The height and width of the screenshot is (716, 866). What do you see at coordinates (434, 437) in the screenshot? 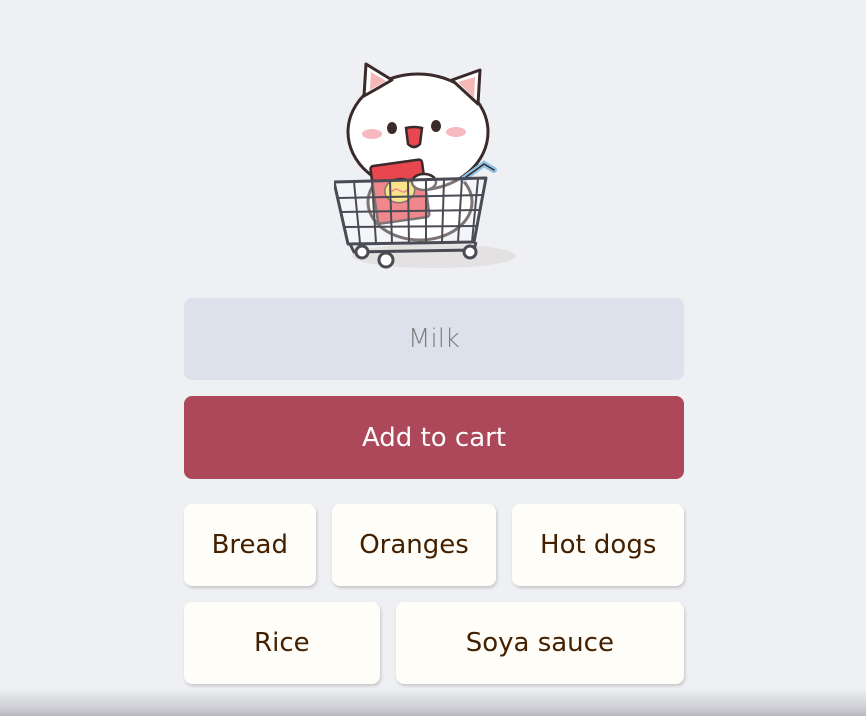
I see `add-to-cart-button: Add to cart` at bounding box center [434, 437].